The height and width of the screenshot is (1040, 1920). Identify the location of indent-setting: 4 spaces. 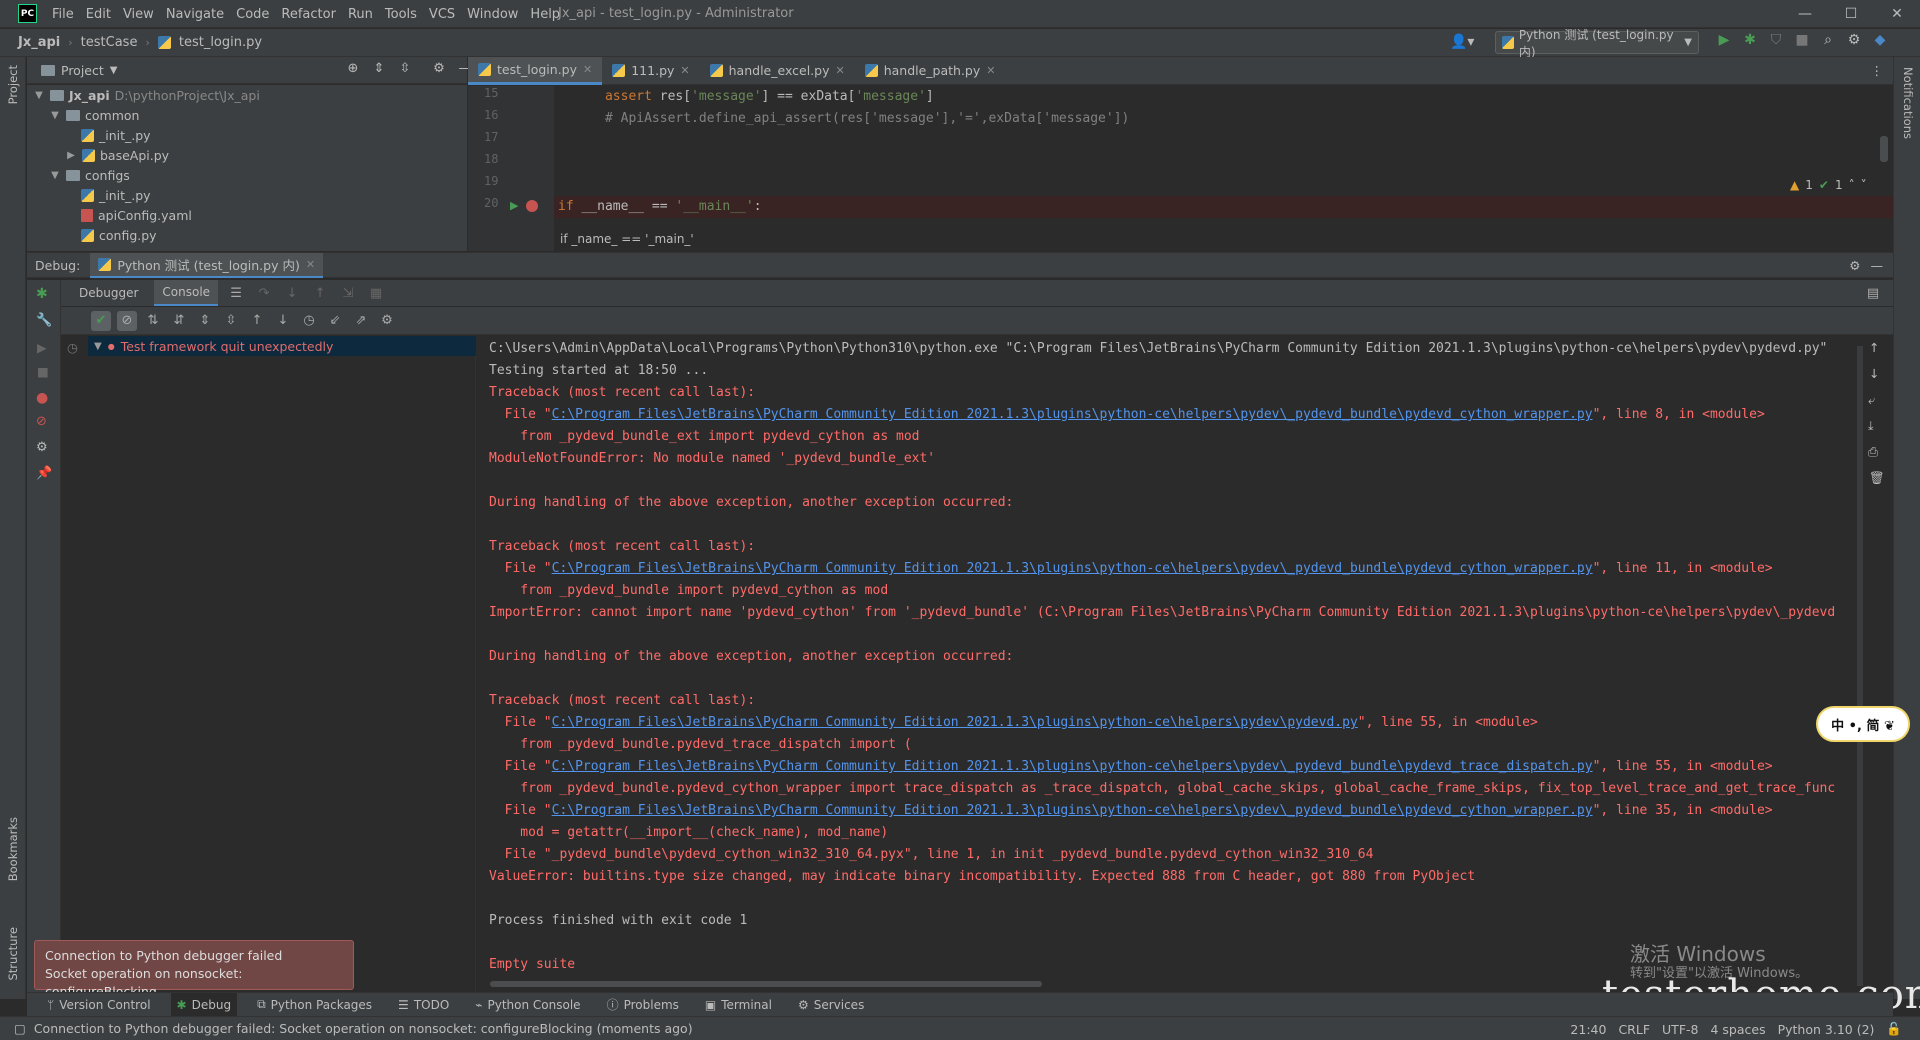
(1737, 1029).